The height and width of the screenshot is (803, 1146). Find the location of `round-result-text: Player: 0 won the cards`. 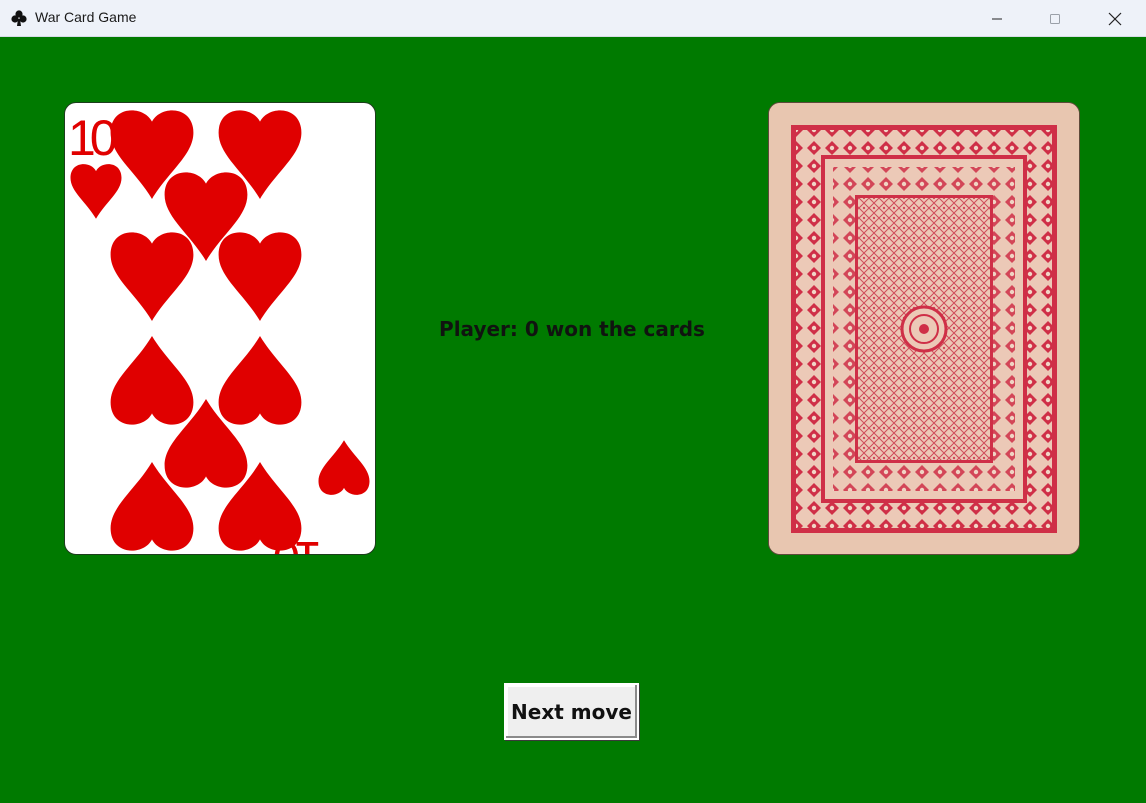

round-result-text: Player: 0 won the cards is located at coordinates (572, 329).